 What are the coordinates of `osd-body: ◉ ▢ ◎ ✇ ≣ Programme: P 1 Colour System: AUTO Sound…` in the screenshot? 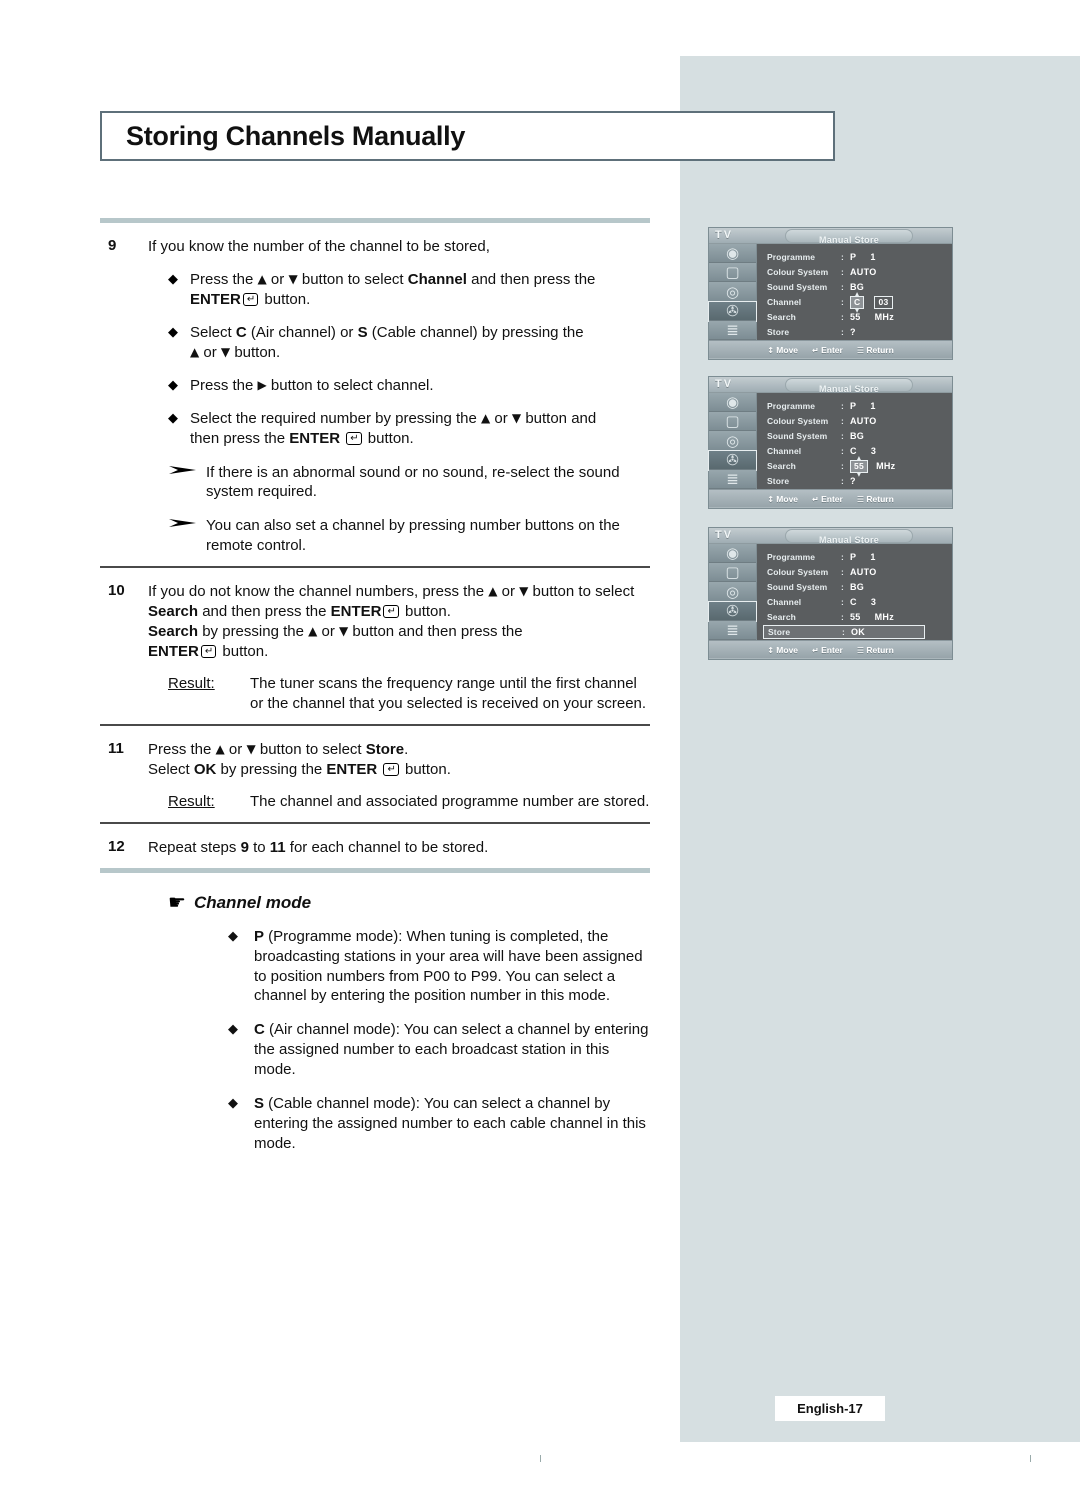 It's located at (830, 441).